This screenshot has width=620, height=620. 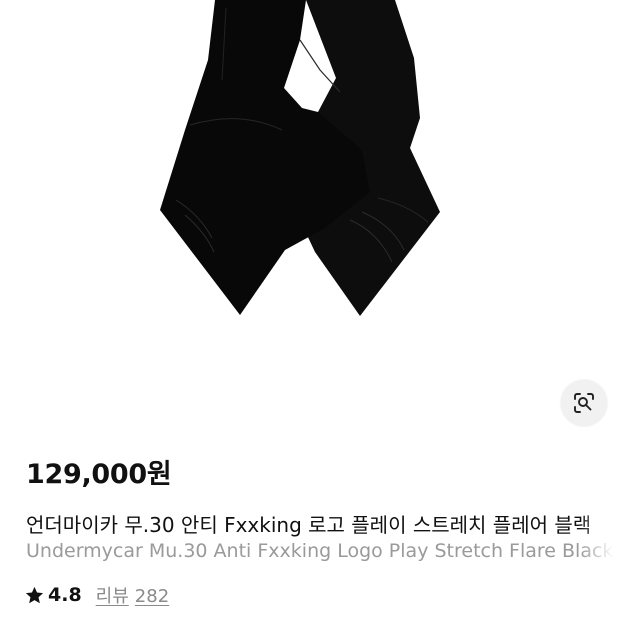 What do you see at coordinates (132, 595) in the screenshot?
I see `review-link: 리뷰 282` at bounding box center [132, 595].